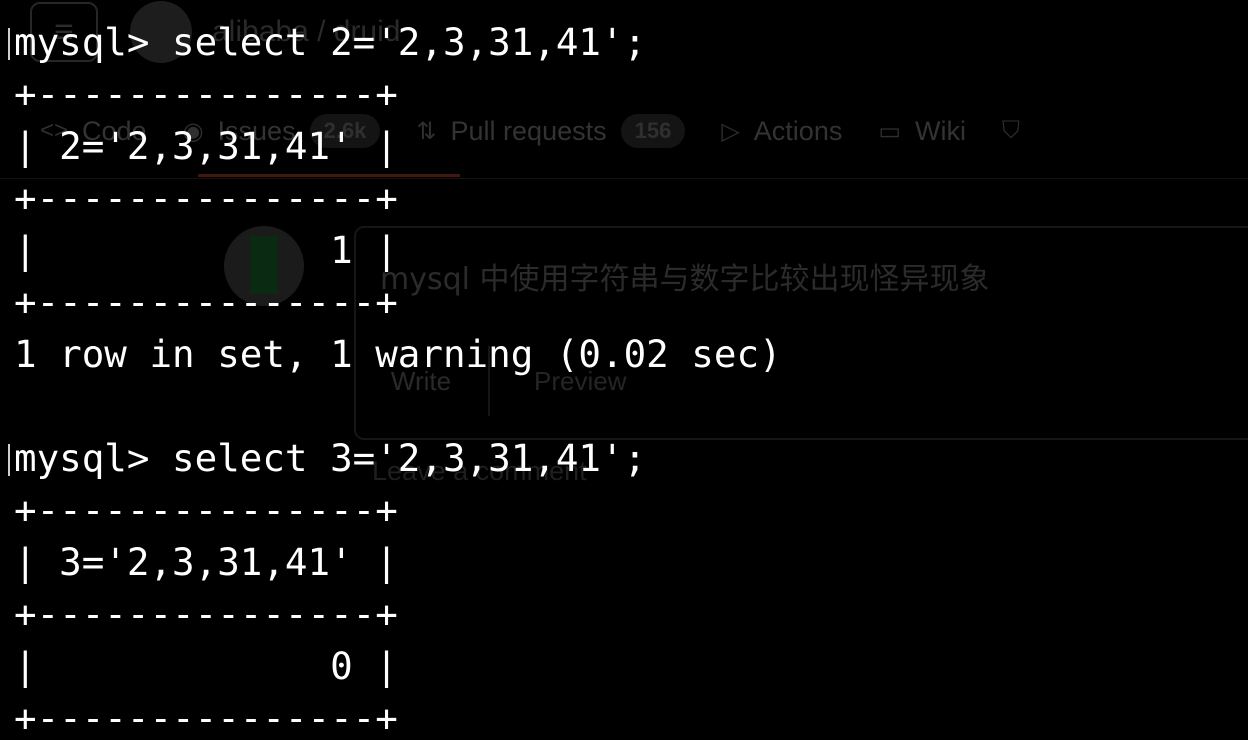 The image size is (1248, 740). Describe the element at coordinates (206, 666) in the screenshot. I see `table-row: | 0 |` at that location.